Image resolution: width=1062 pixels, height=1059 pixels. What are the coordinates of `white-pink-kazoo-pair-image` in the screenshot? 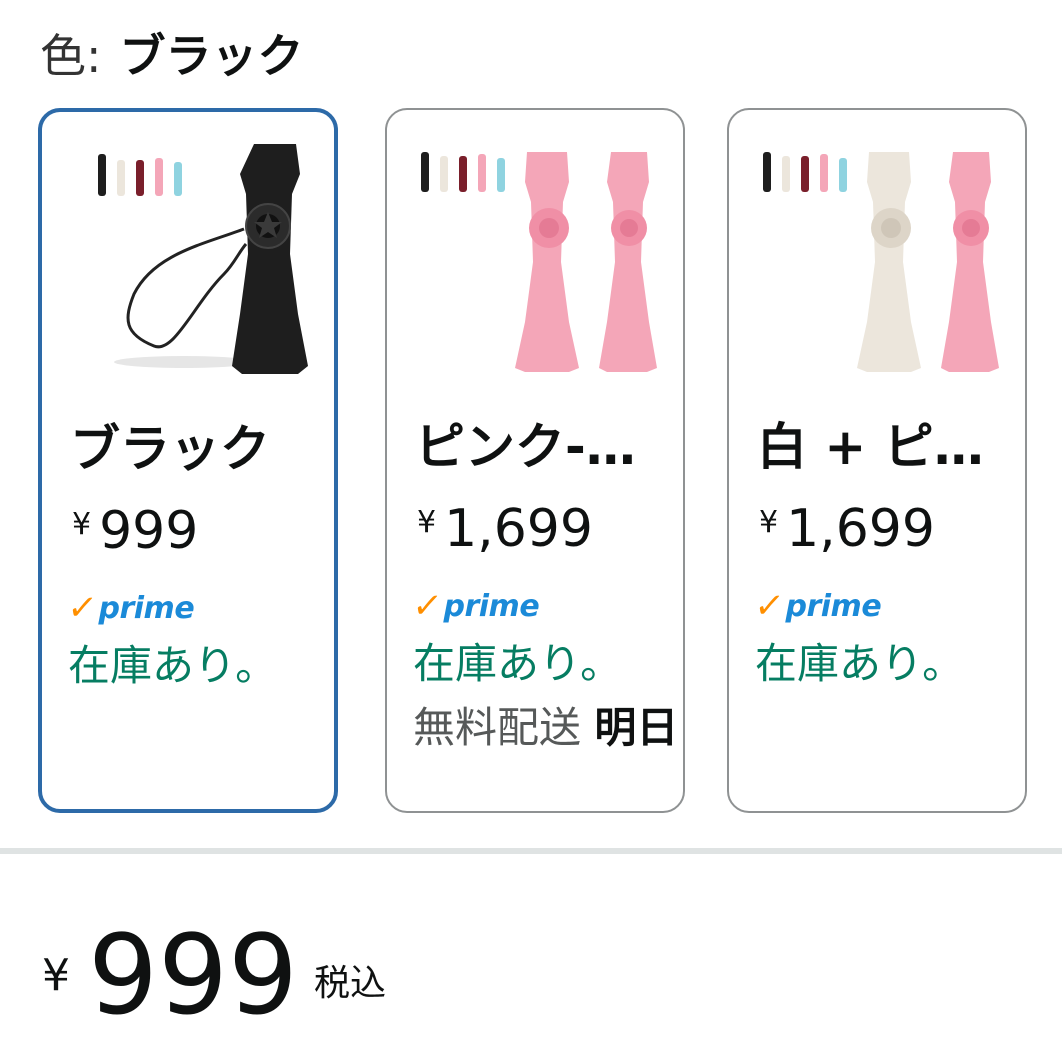 It's located at (881, 262).